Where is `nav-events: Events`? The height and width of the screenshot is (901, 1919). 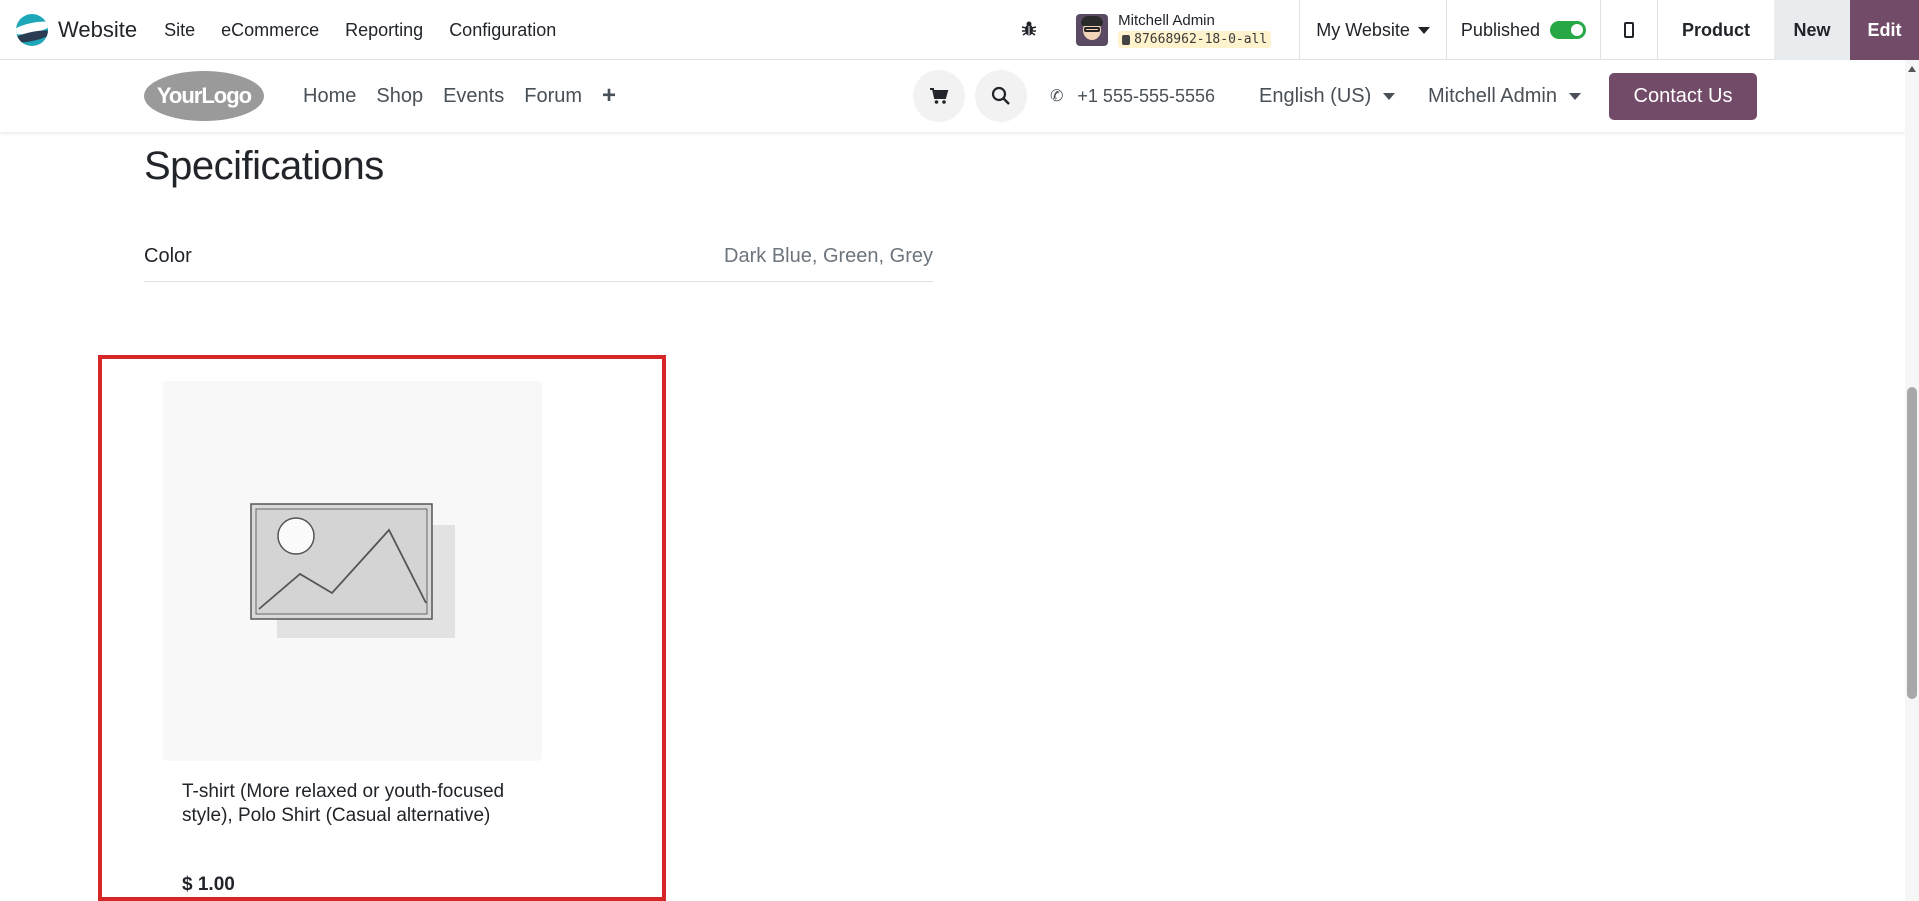 nav-events: Events is located at coordinates (473, 96).